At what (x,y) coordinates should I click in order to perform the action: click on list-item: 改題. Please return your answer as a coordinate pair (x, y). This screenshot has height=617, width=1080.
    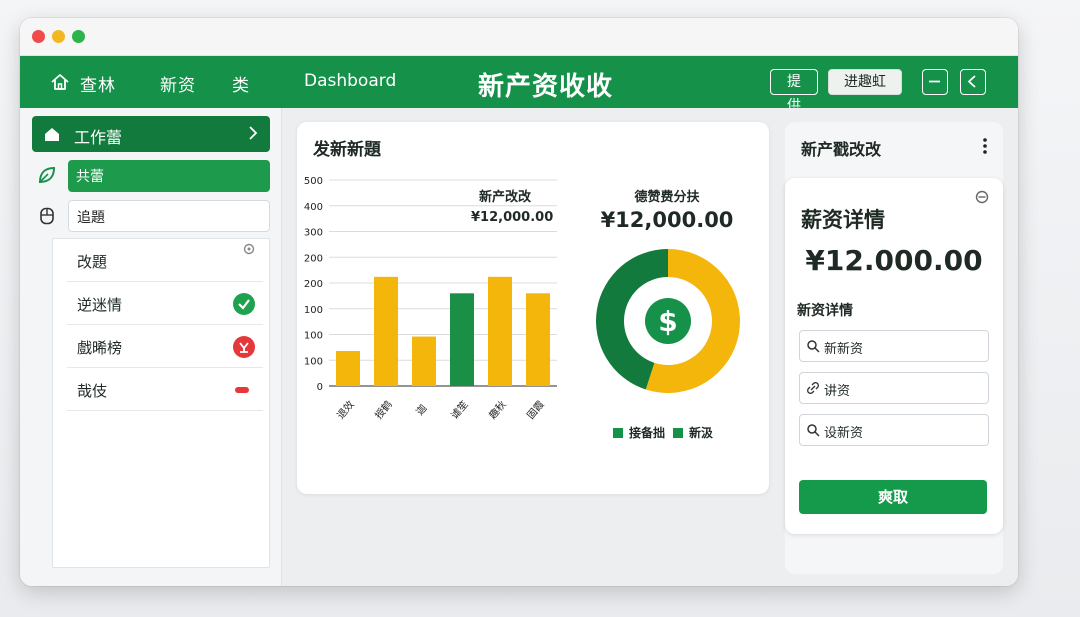
    Looking at the image, I should click on (165, 260).